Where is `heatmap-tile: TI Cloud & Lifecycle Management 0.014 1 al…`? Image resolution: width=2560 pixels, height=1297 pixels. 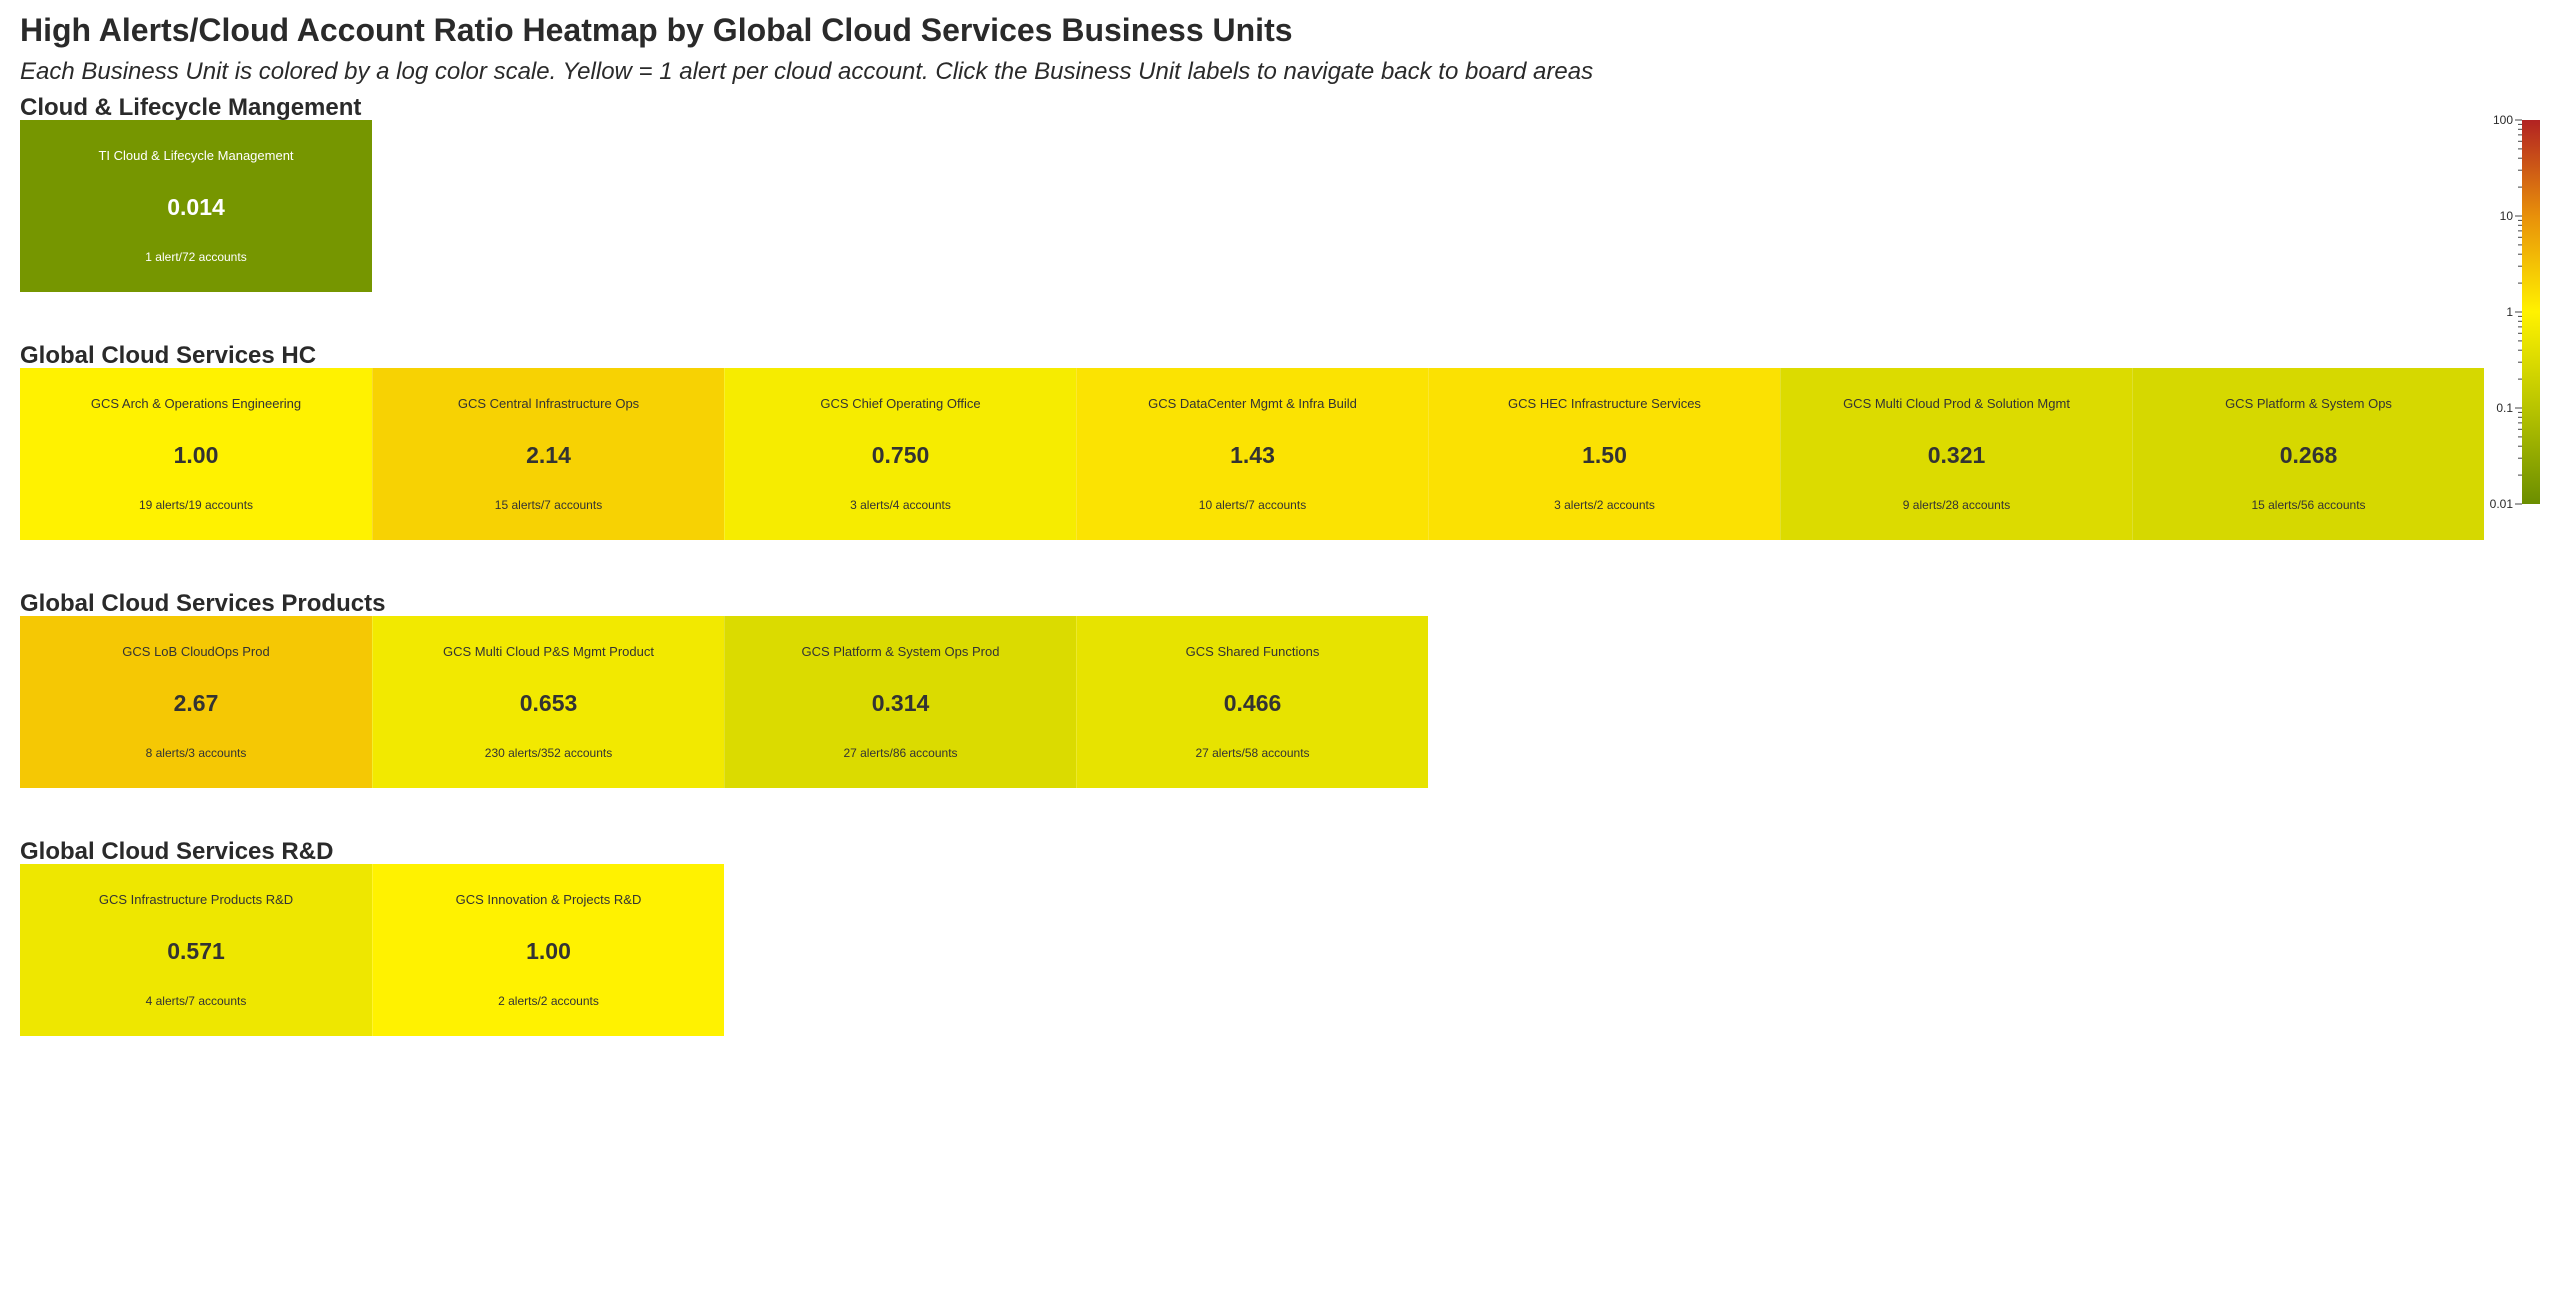
heatmap-tile: TI Cloud & Lifecycle Management 0.014 1 al… is located at coordinates (196, 206).